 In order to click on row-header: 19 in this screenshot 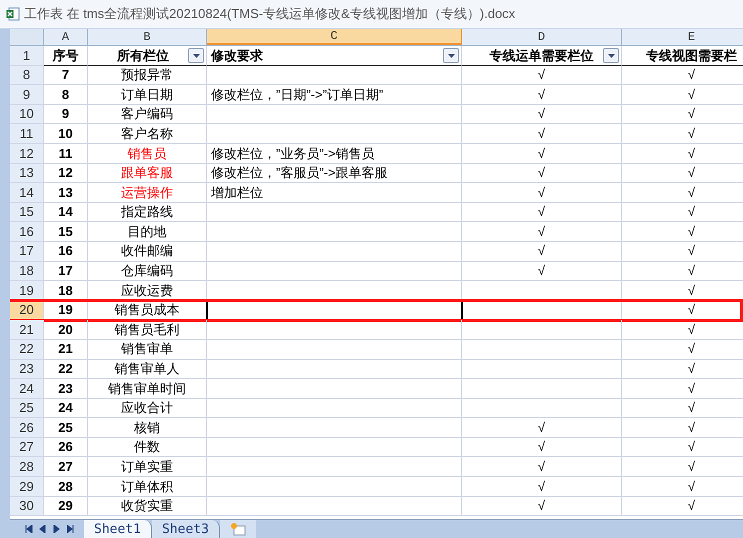, I will do `click(27, 291)`.